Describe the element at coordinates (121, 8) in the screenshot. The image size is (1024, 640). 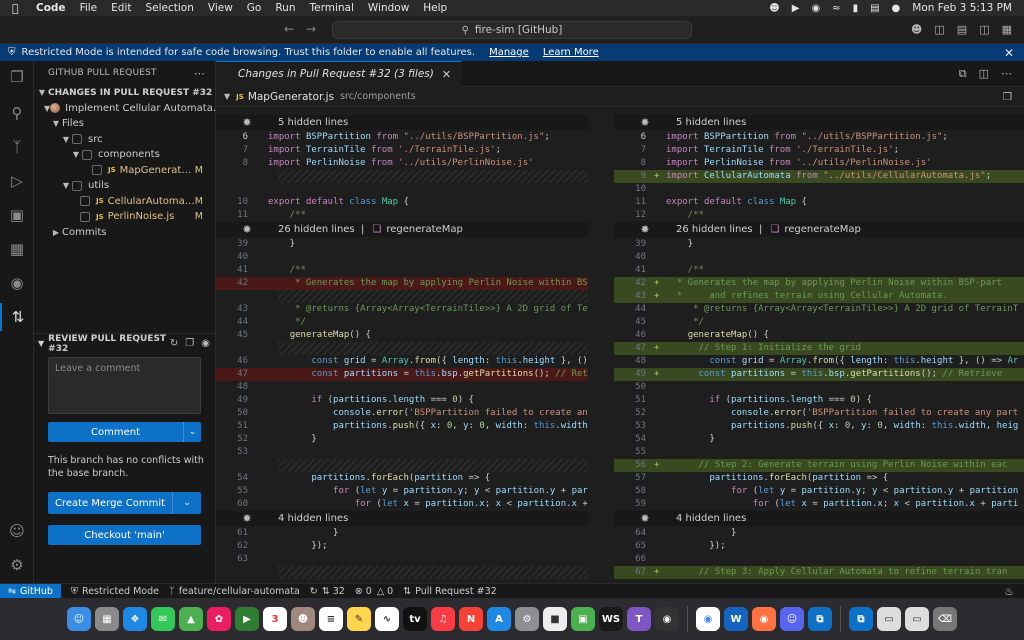
I see `menu-edit: Edit` at that location.